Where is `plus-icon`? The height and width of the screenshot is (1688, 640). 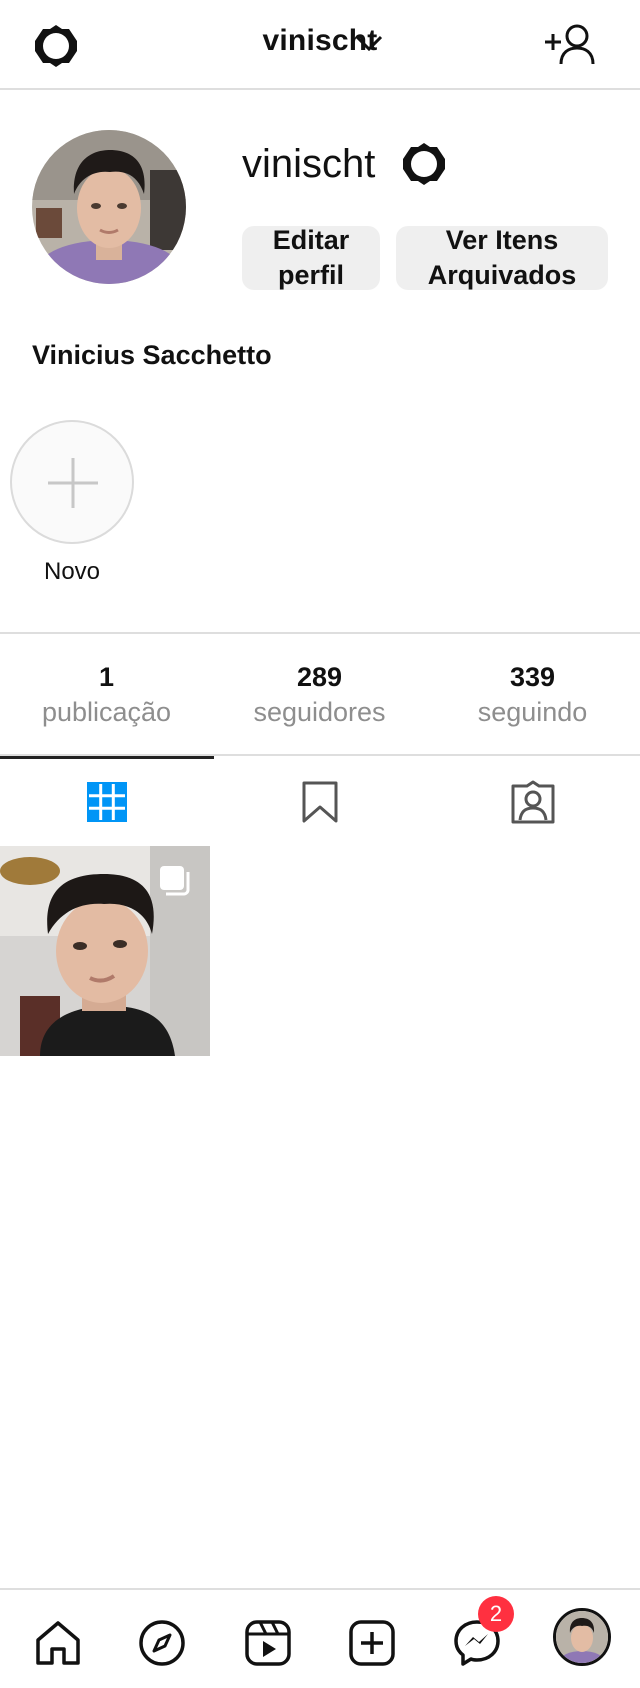 plus-icon is located at coordinates (73, 483).